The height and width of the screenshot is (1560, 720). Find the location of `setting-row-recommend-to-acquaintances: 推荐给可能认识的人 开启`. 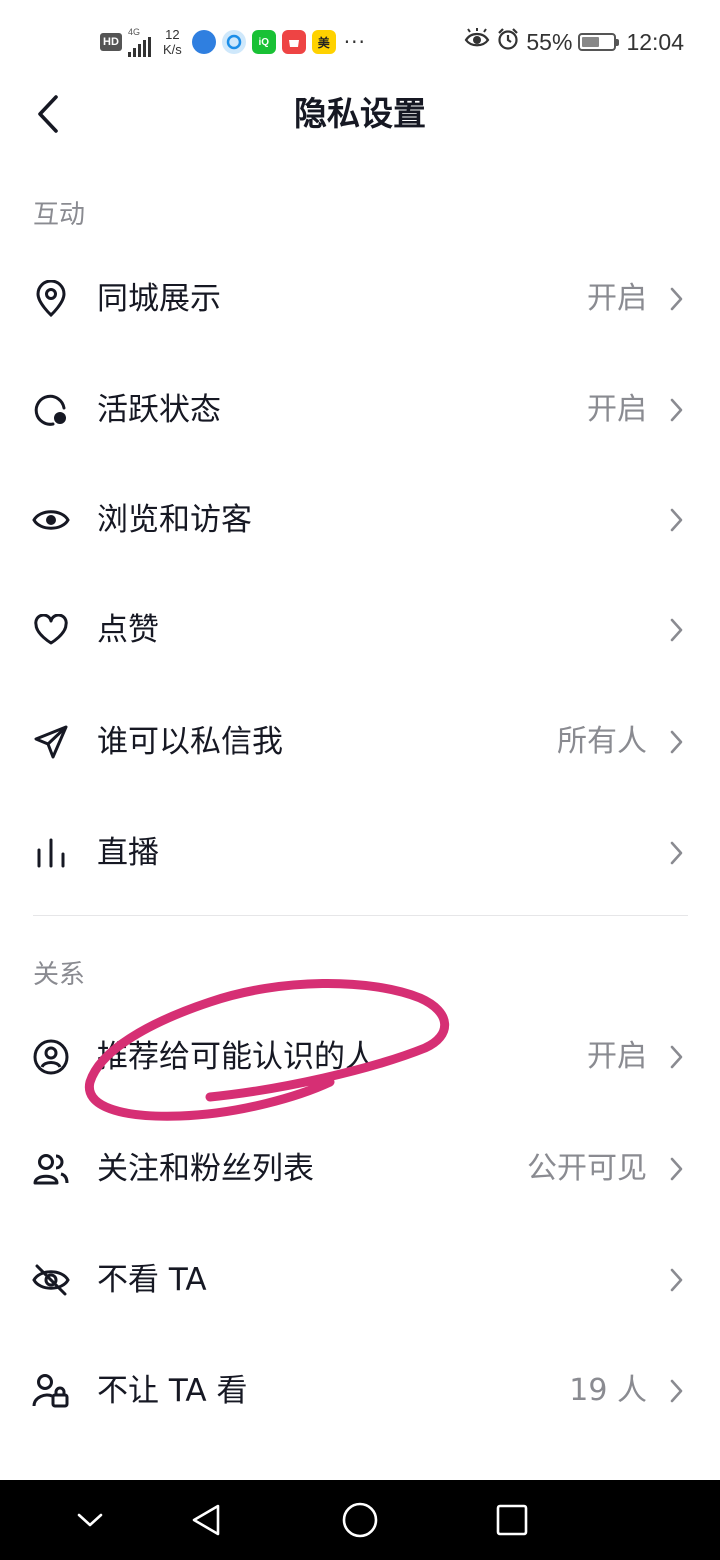

setting-row-recommend-to-acquaintances: 推荐给可能认识的人 开启 is located at coordinates (360, 1057).